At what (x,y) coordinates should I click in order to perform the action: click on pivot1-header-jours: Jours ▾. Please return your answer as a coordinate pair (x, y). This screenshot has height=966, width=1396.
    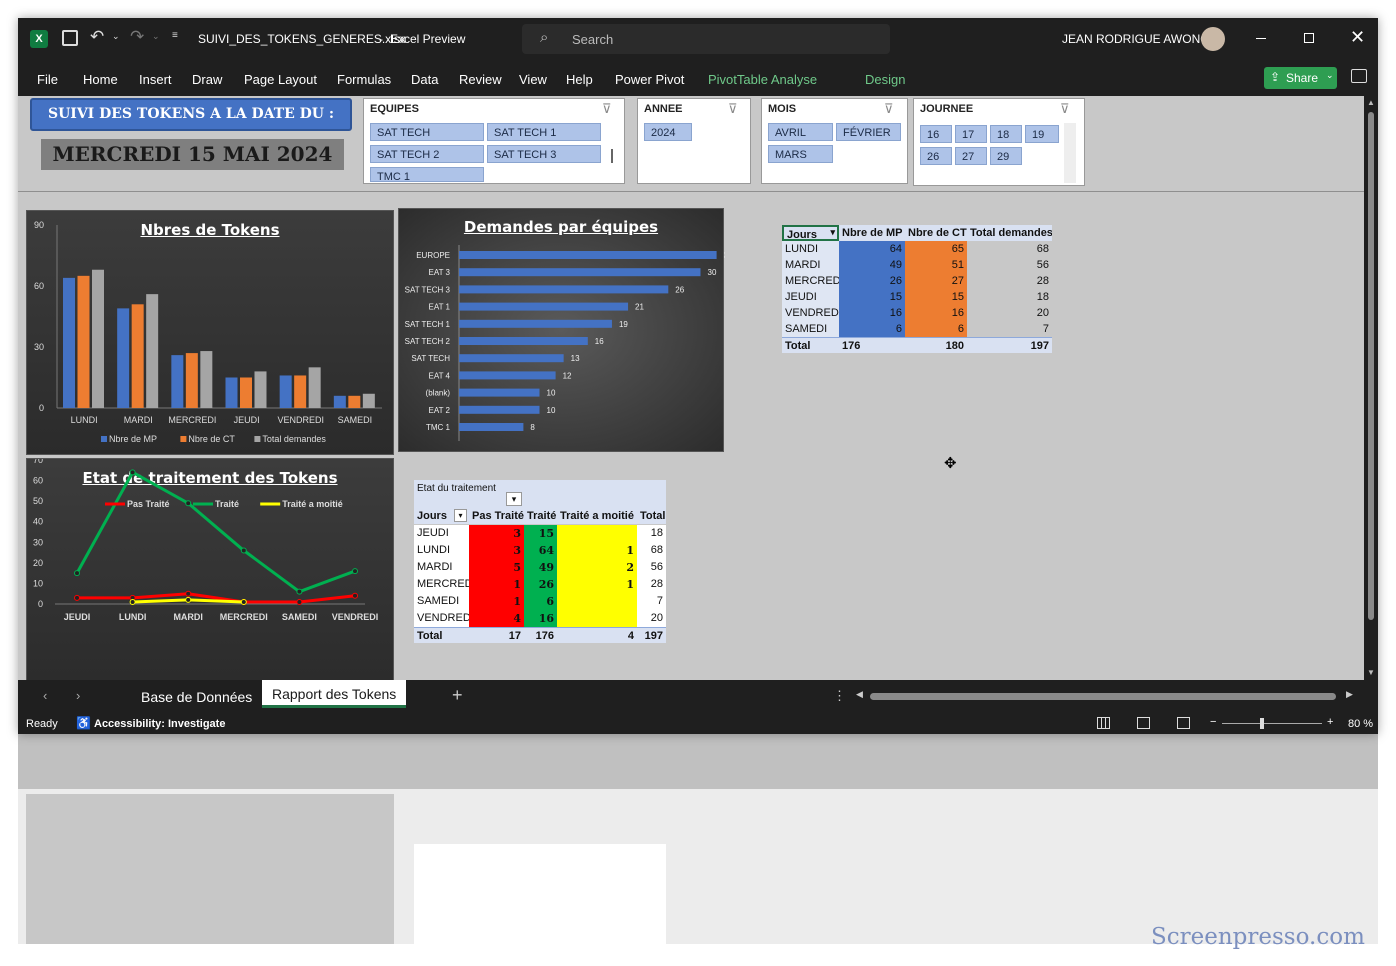
    Looking at the image, I should click on (810, 233).